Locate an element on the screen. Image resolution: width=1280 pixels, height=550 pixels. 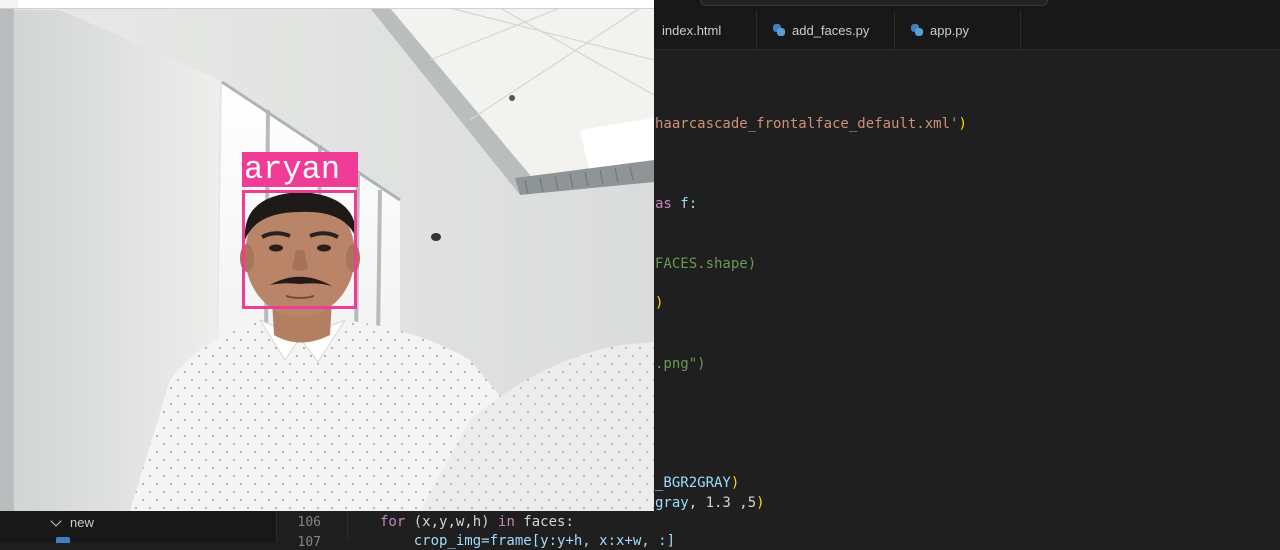
line-number: 106 is located at coordinates (309, 522).